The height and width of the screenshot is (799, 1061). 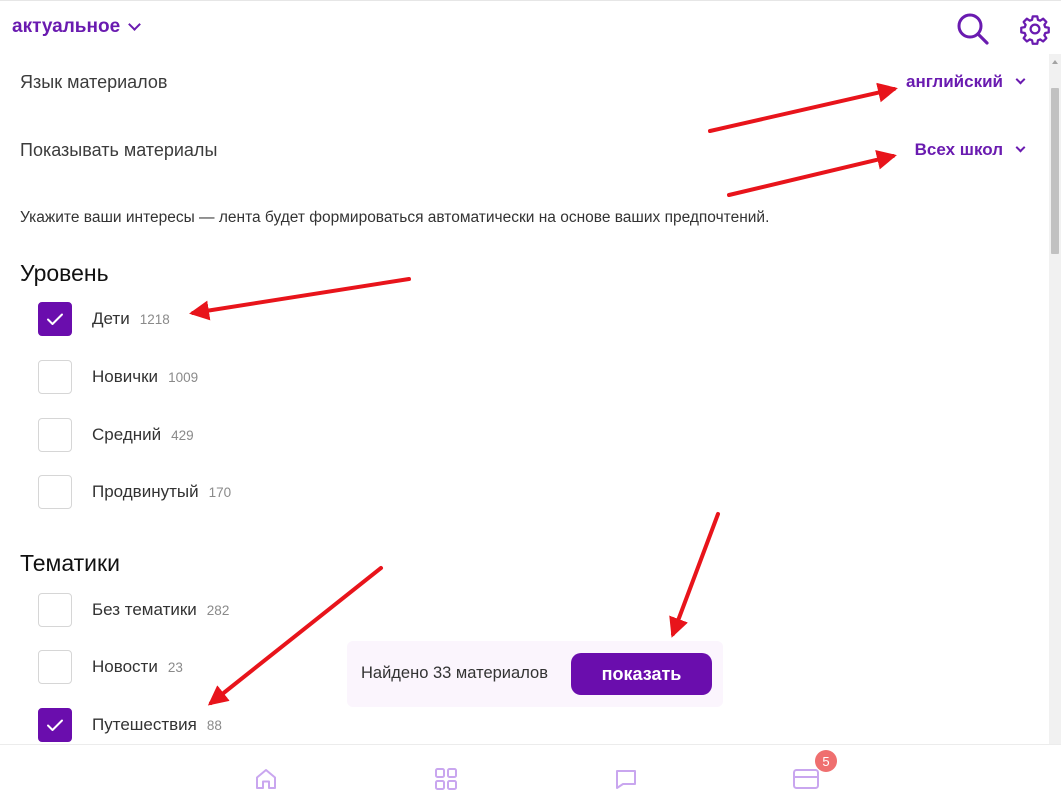 I want to click on checkbox-label: Новички, so click(x=125, y=376).